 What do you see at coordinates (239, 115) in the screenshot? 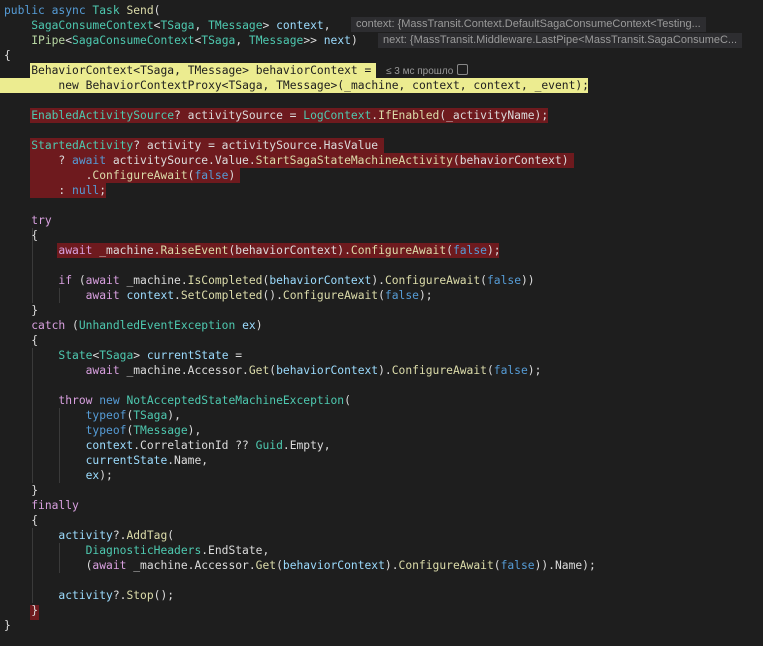
I see `code-token: ? activitySource =` at bounding box center [239, 115].